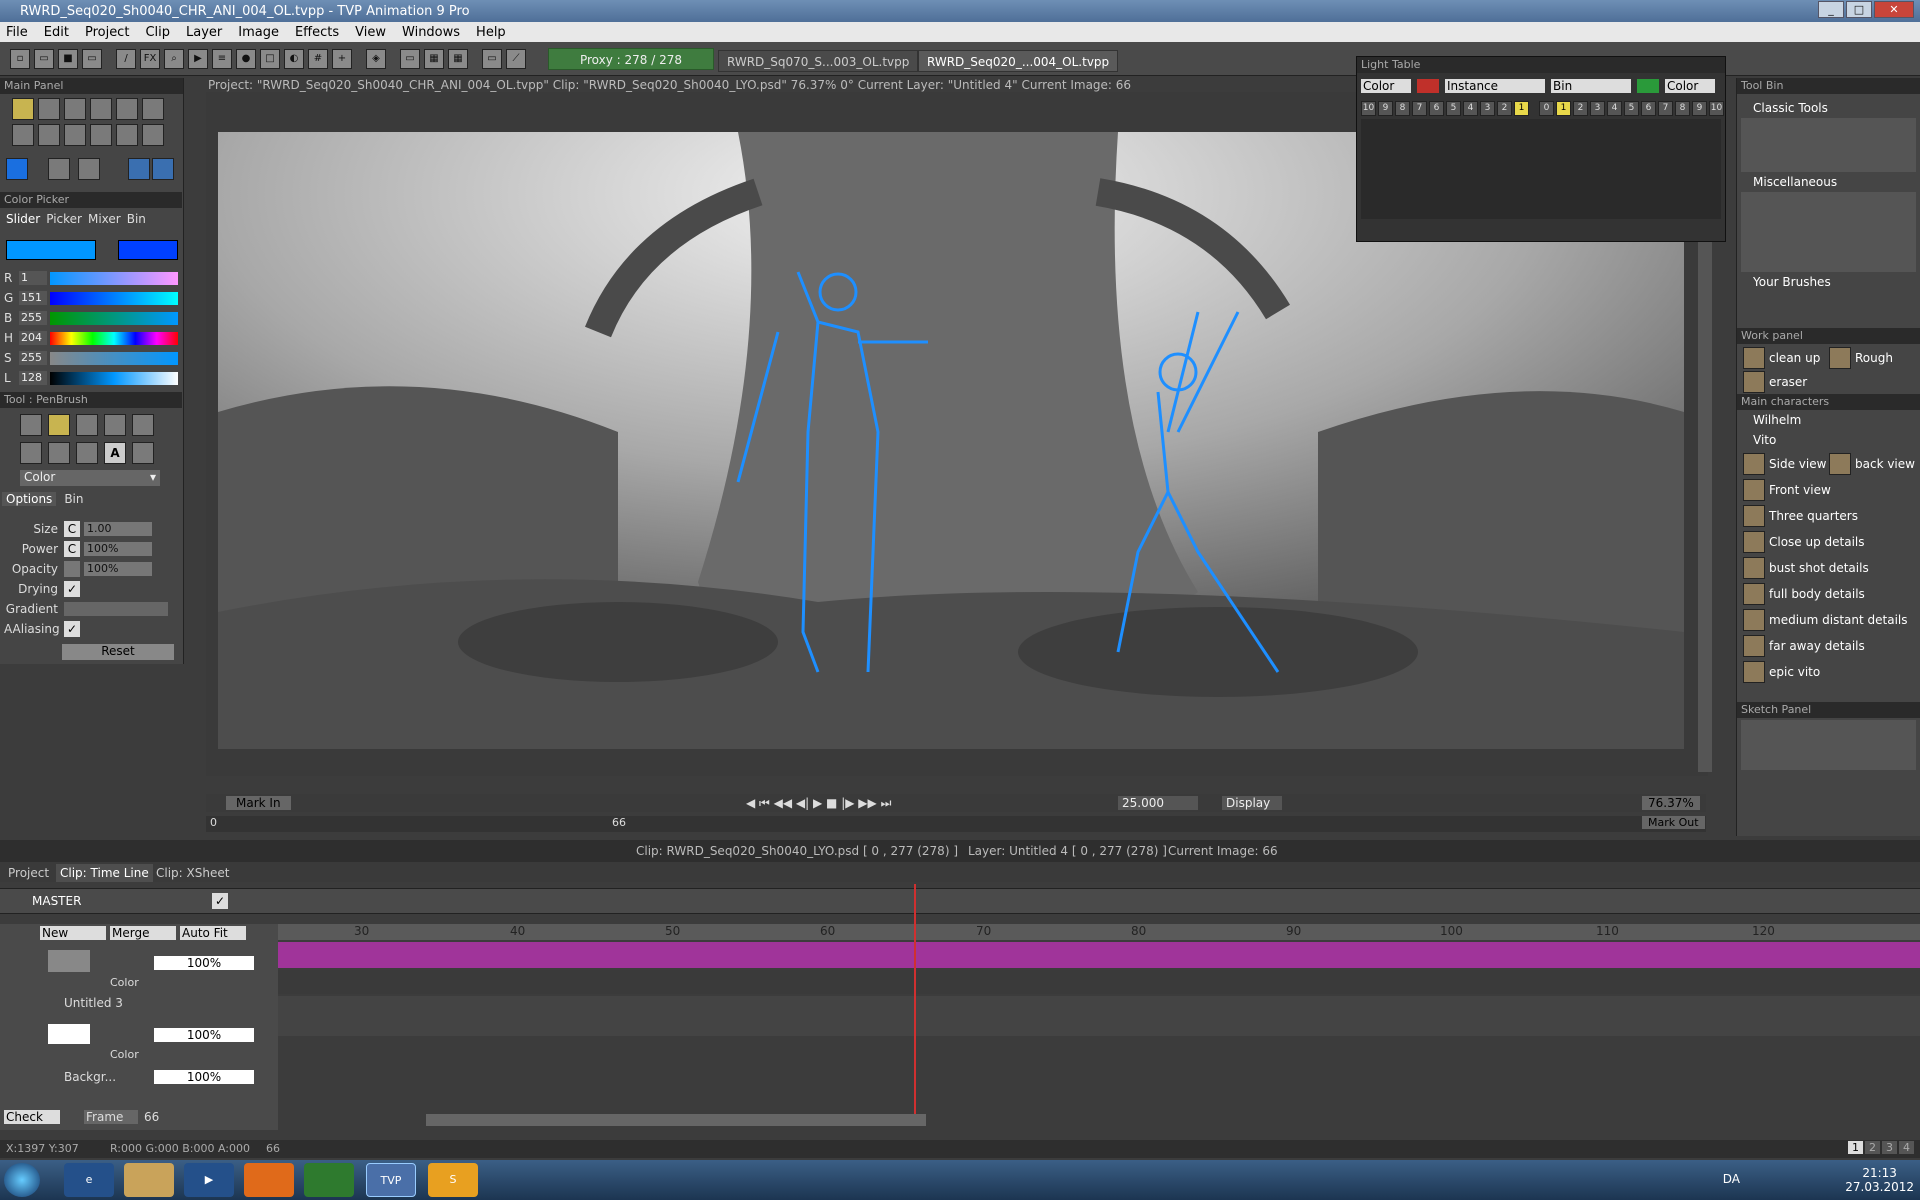 This screenshot has height=1200, width=1920. I want to click on tab-clip-timeline: Clip: Time Line, so click(104, 873).